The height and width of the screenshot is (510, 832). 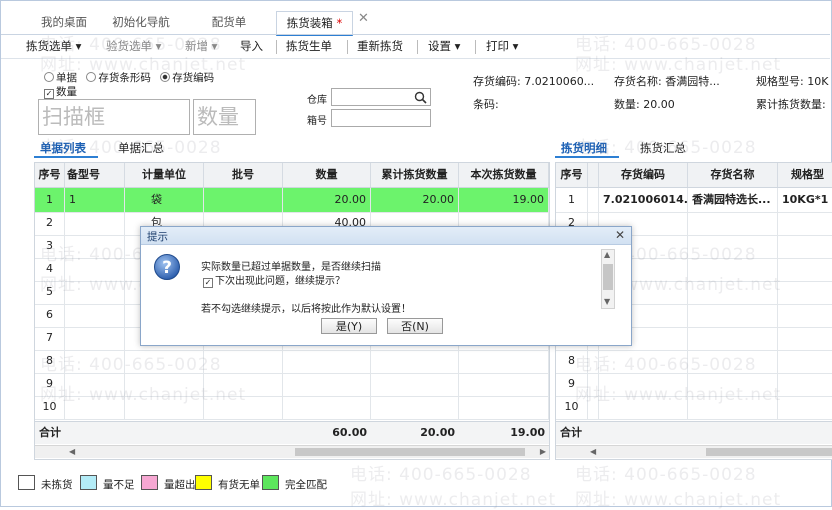 What do you see at coordinates (381, 118) in the screenshot?
I see `box-input` at bounding box center [381, 118].